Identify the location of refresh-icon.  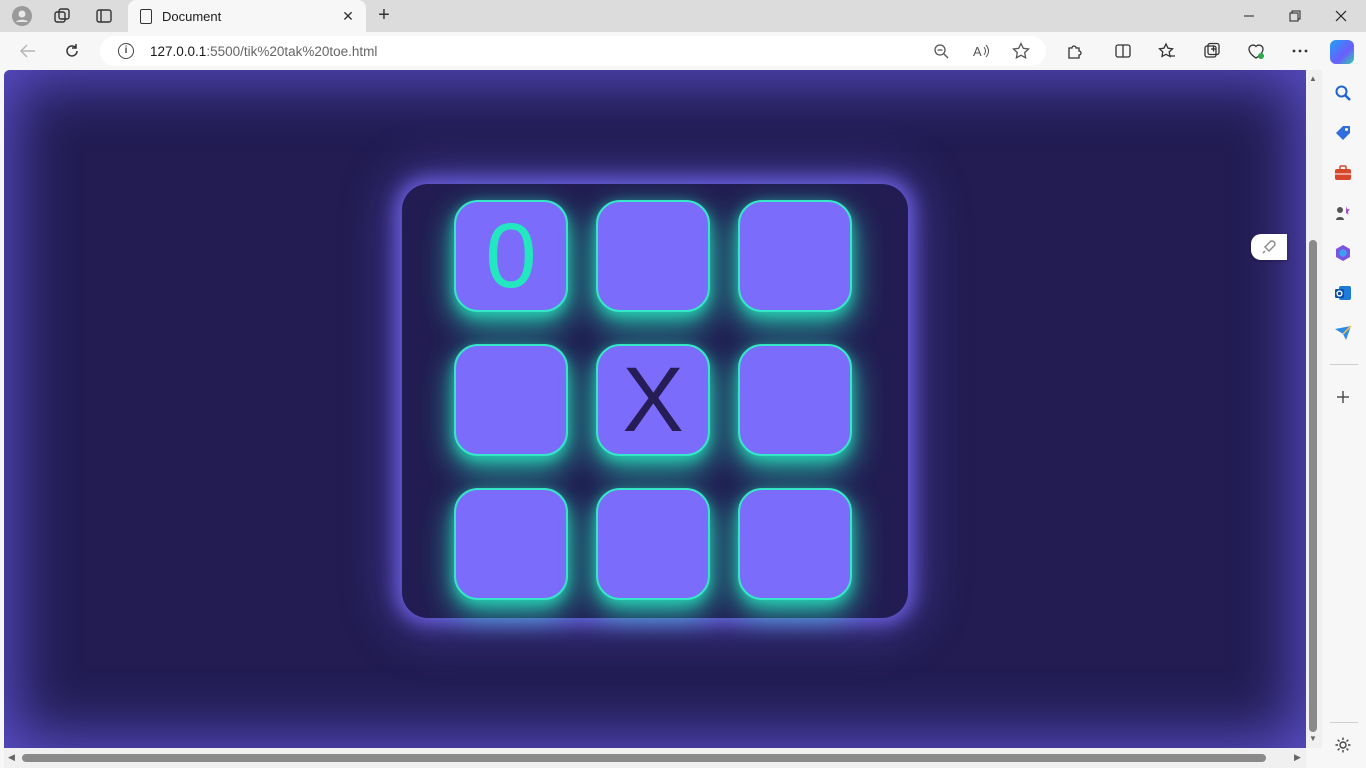
(72, 51).